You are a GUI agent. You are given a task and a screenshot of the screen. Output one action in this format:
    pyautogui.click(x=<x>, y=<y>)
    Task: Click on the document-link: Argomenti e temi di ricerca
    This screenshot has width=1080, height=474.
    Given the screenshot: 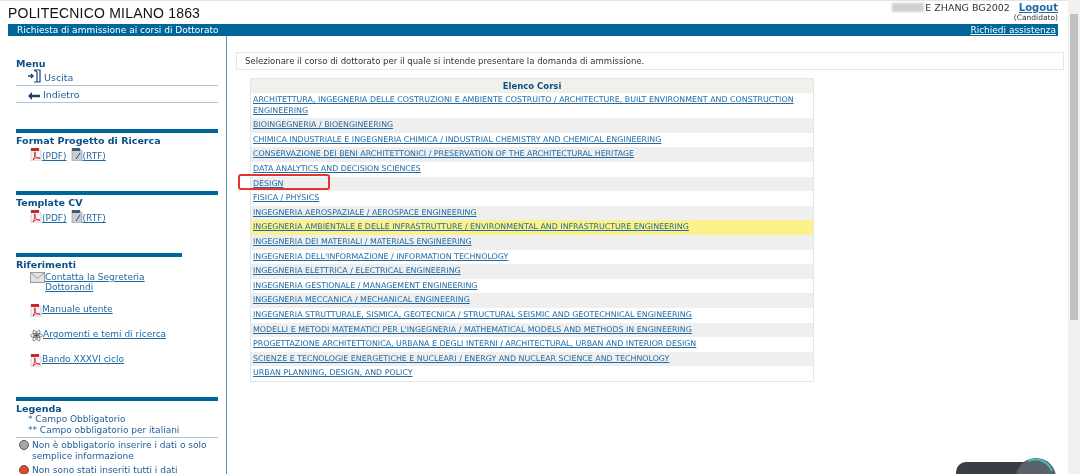 What is the action you would take?
    pyautogui.click(x=105, y=334)
    